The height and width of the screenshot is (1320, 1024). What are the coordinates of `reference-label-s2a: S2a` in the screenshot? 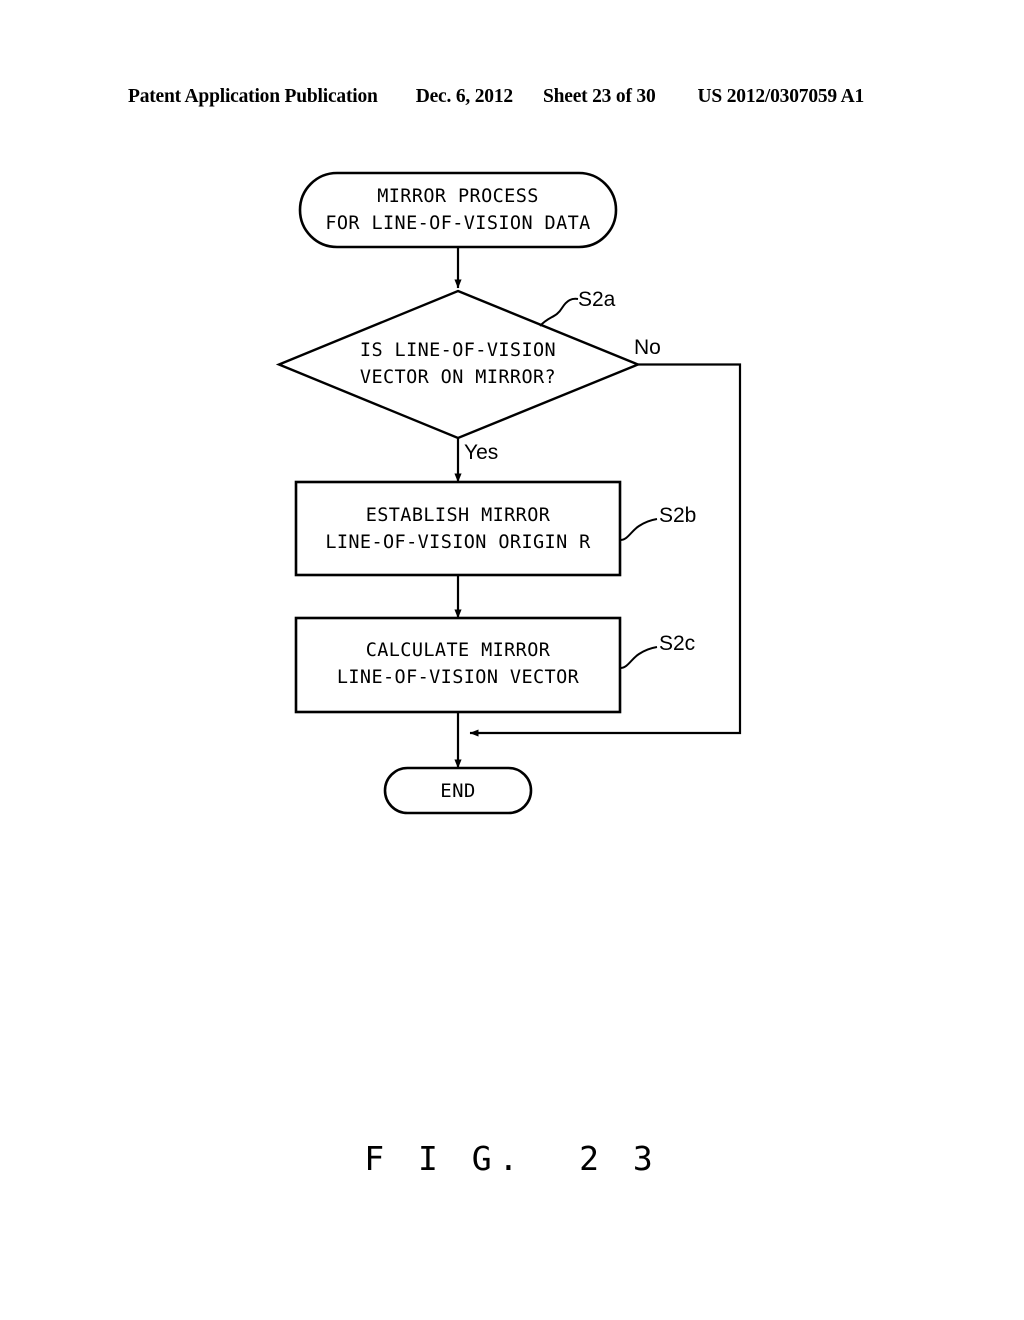 It's located at (597, 299).